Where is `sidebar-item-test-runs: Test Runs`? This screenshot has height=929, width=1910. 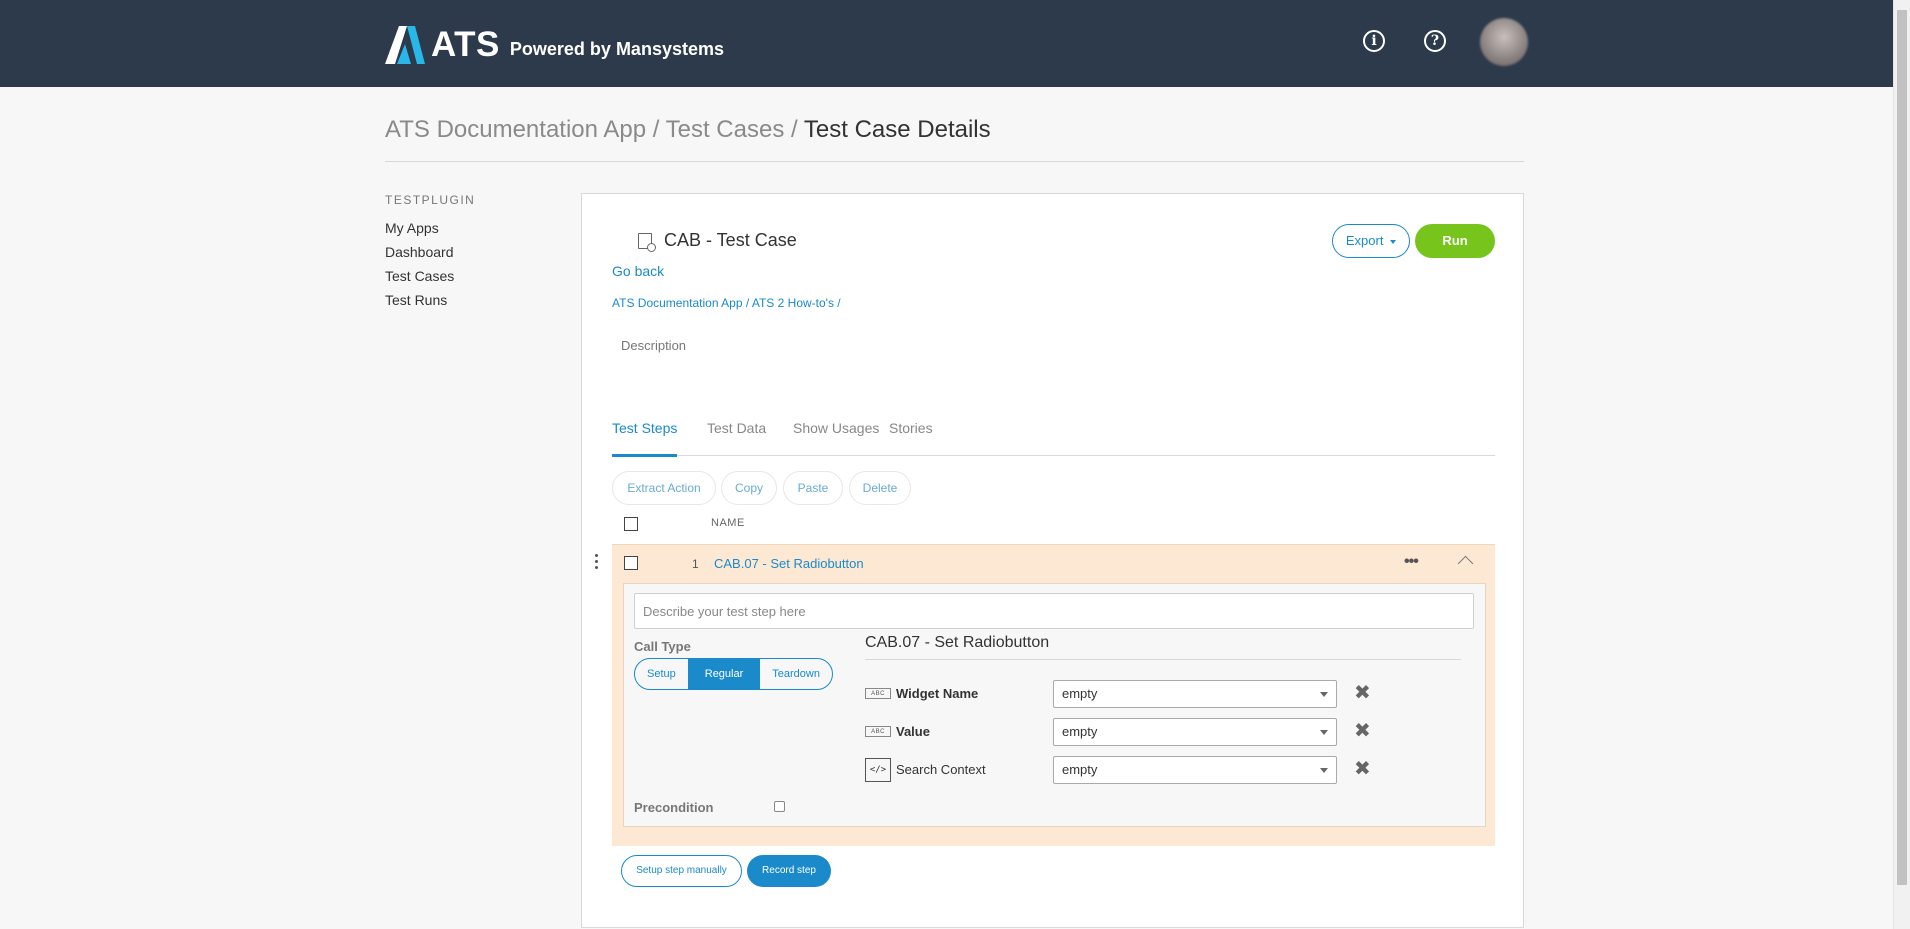
sidebar-item-test-runs: Test Runs is located at coordinates (416, 300).